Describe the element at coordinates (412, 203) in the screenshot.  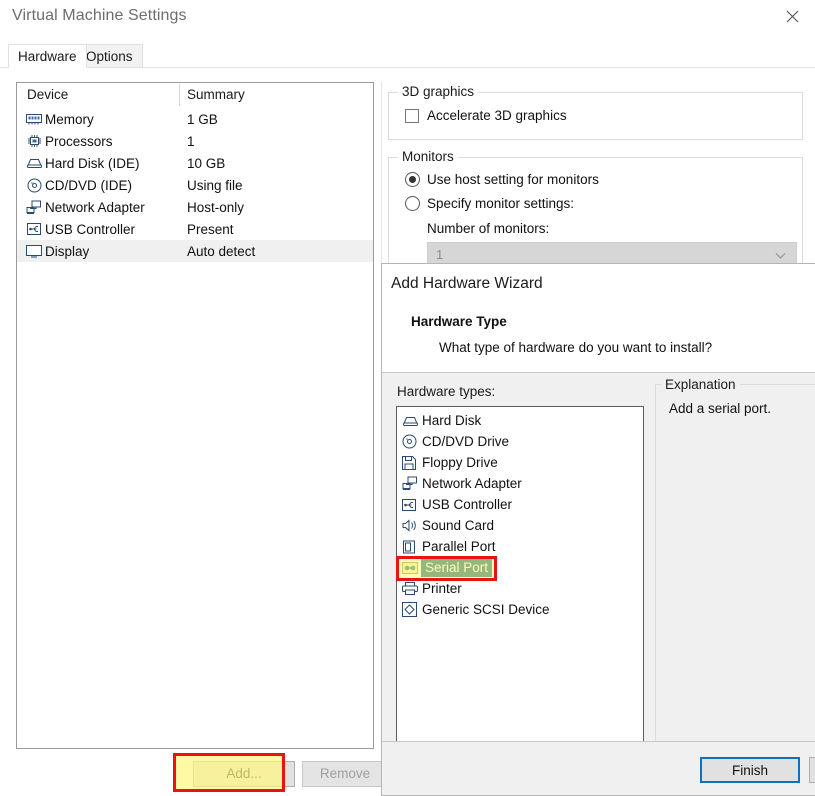
I see `radio-unselected-icon` at that location.